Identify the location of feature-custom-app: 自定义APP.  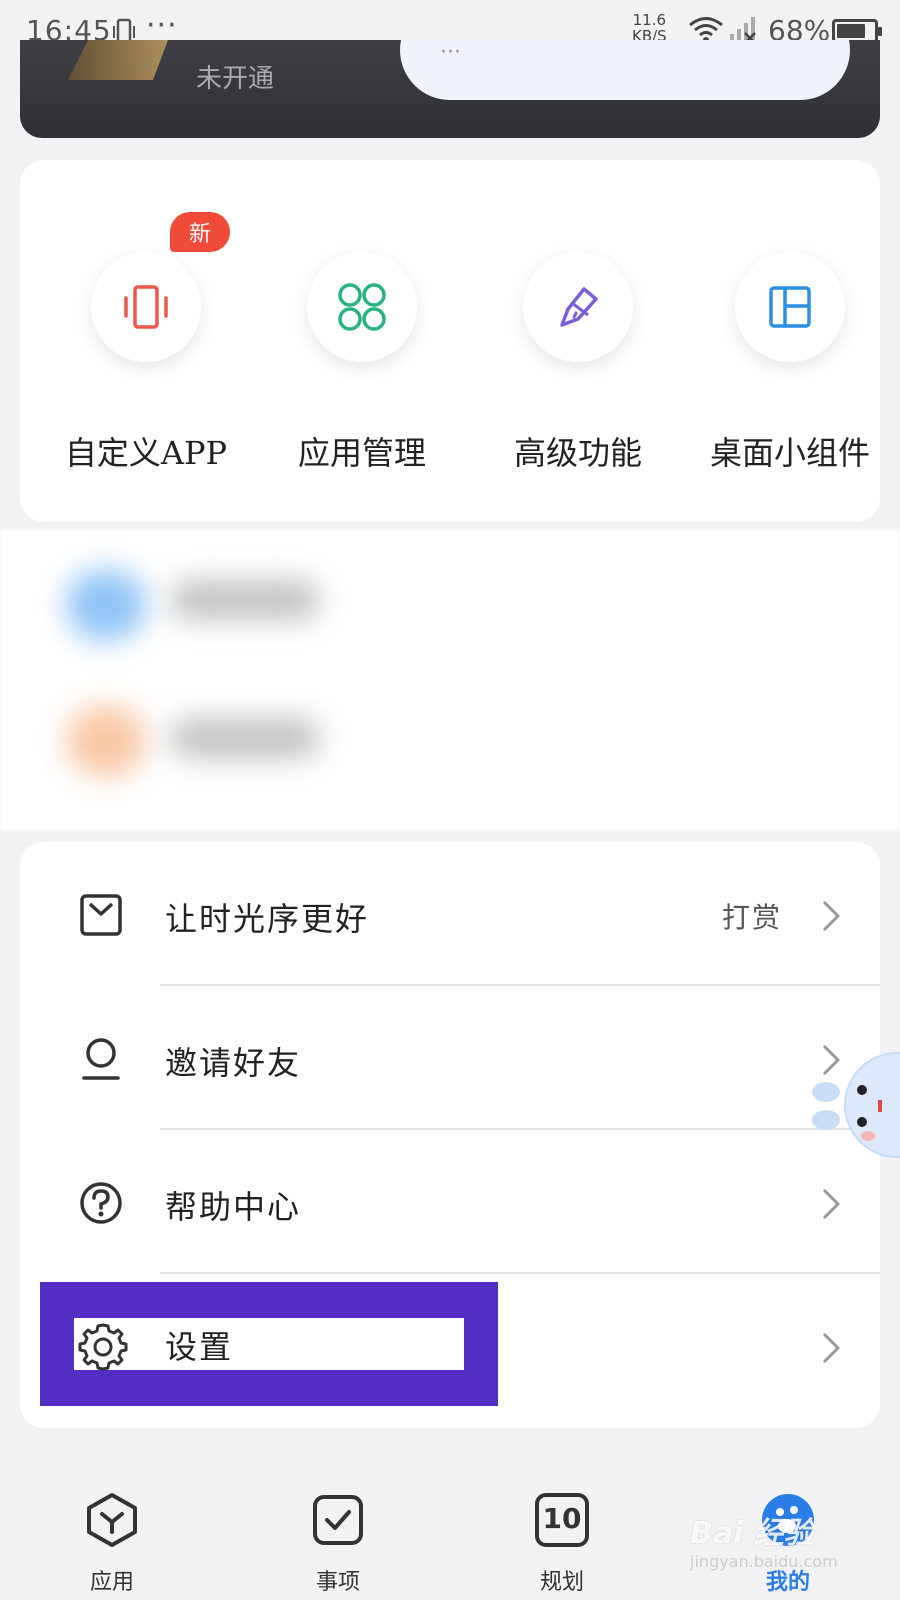
(146, 363).